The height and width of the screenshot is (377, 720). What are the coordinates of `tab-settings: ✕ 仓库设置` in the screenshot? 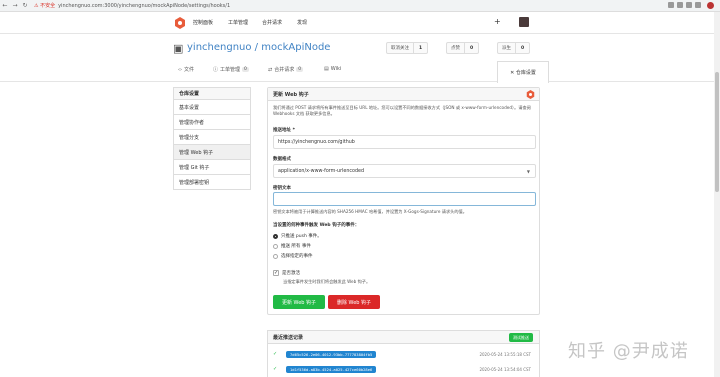 It's located at (523, 72).